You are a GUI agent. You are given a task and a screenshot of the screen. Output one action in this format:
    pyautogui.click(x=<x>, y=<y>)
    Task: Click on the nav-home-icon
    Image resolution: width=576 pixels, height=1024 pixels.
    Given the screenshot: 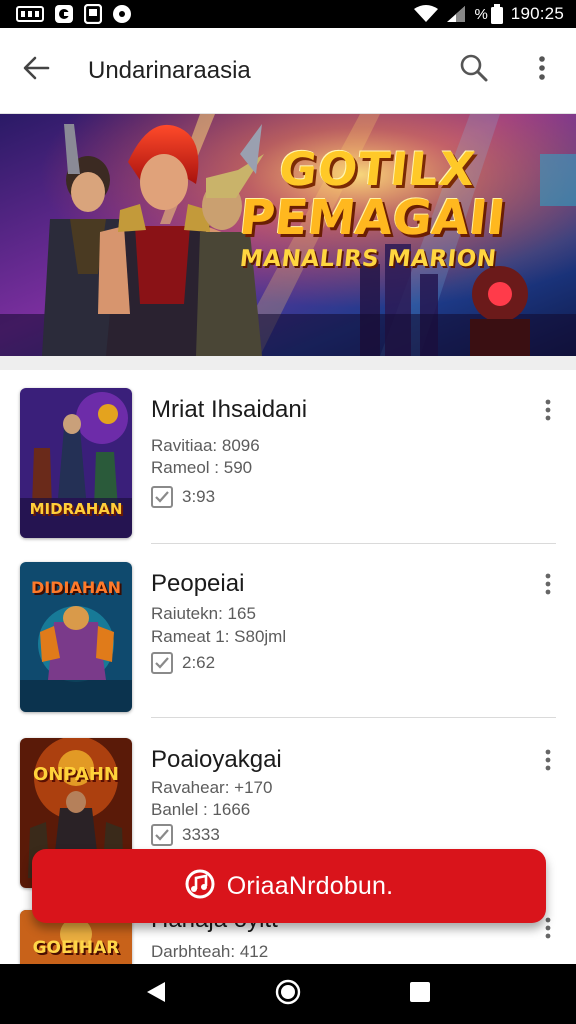 What is the action you would take?
    pyautogui.click(x=288, y=994)
    